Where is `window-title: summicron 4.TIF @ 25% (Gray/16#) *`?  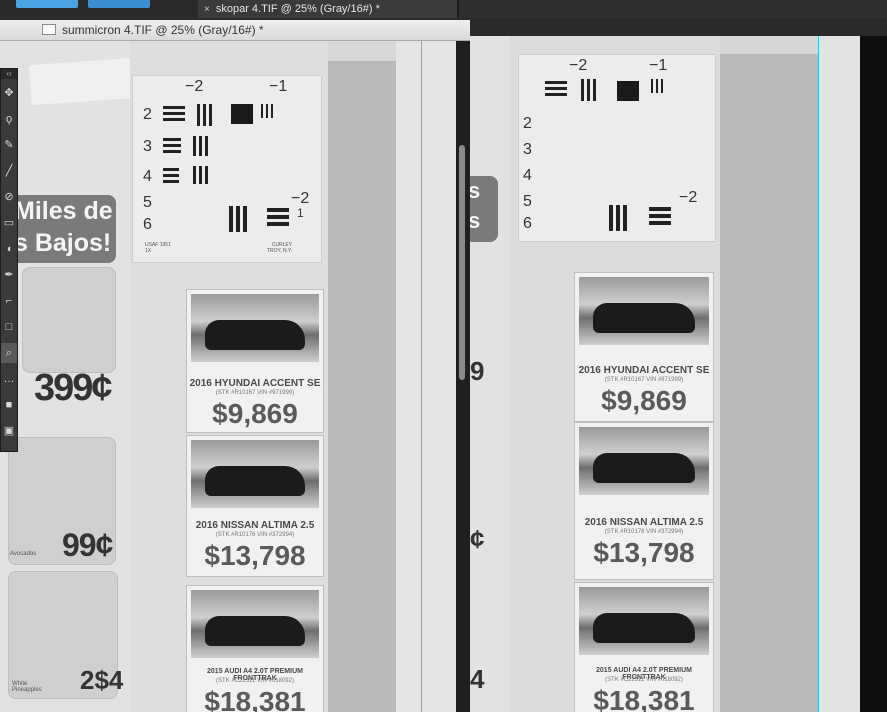 window-title: summicron 4.TIF @ 25% (Gray/16#) * is located at coordinates (163, 30).